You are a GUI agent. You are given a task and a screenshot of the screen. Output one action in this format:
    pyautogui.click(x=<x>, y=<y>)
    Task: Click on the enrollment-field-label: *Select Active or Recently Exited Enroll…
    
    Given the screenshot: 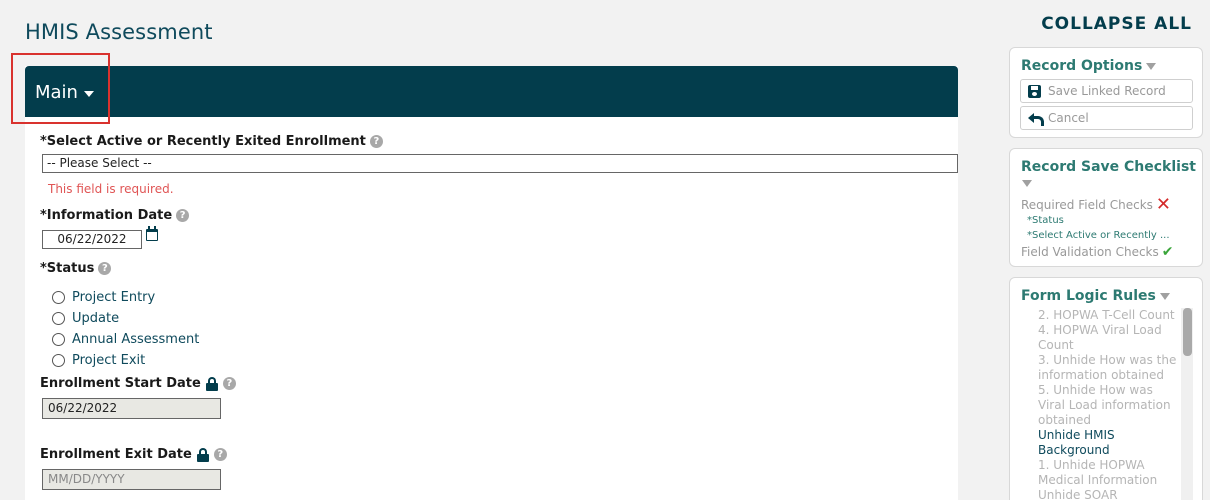 What is the action you would take?
    pyautogui.click(x=211, y=141)
    